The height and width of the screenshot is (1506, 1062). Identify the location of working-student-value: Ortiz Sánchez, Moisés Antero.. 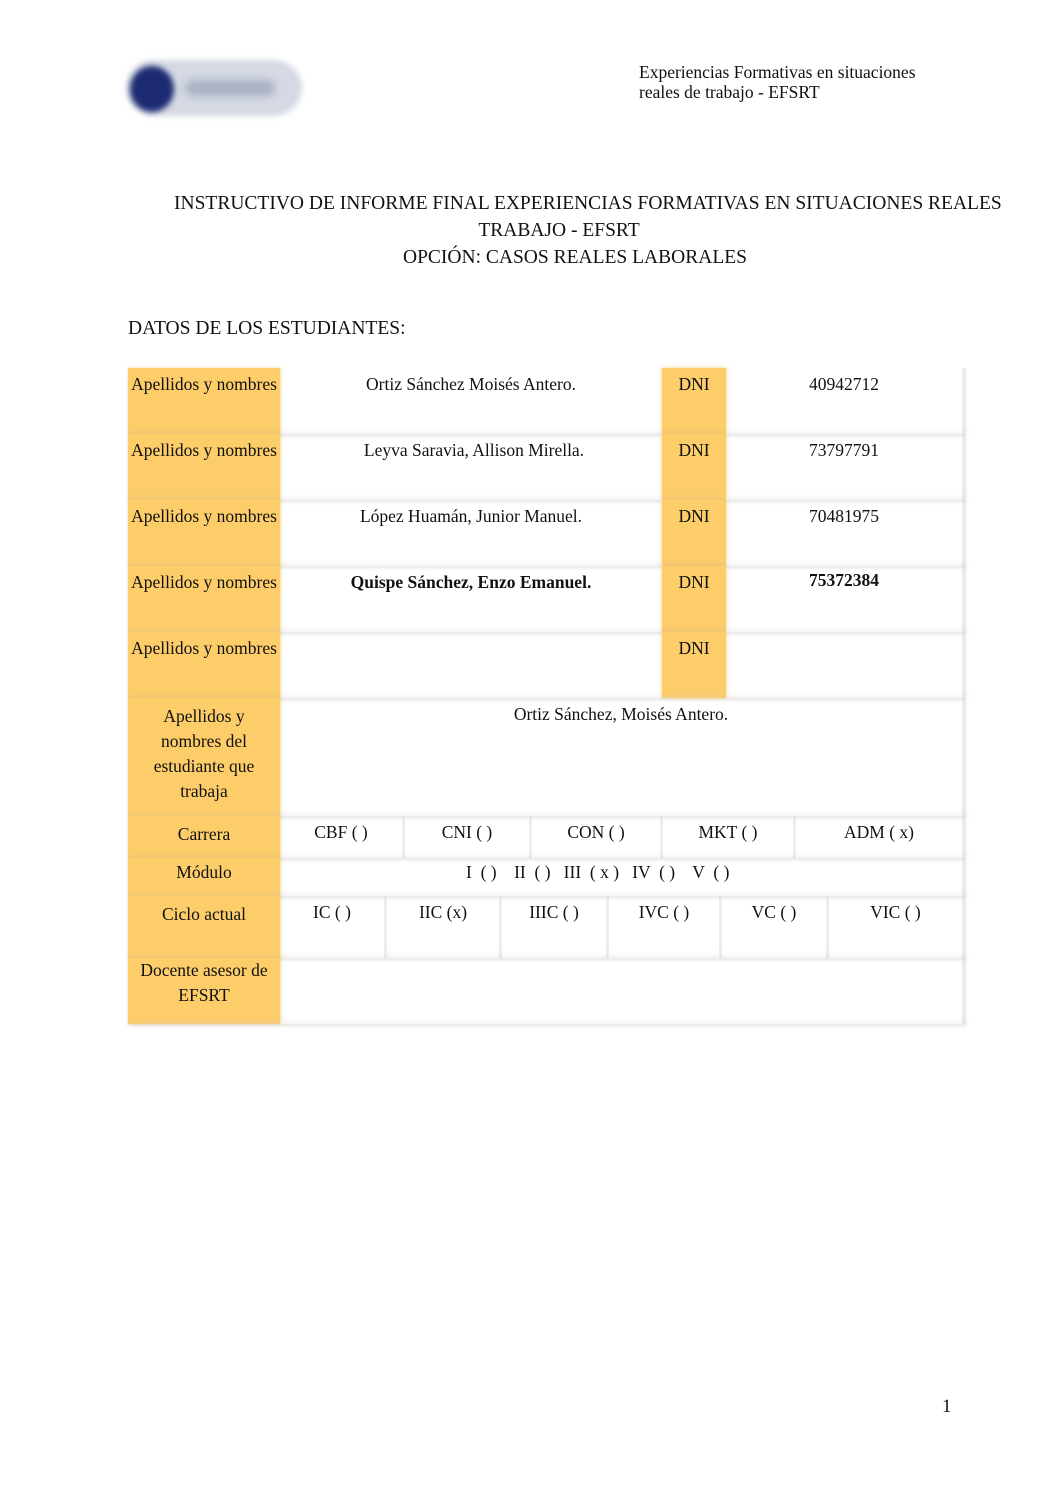
(623, 757).